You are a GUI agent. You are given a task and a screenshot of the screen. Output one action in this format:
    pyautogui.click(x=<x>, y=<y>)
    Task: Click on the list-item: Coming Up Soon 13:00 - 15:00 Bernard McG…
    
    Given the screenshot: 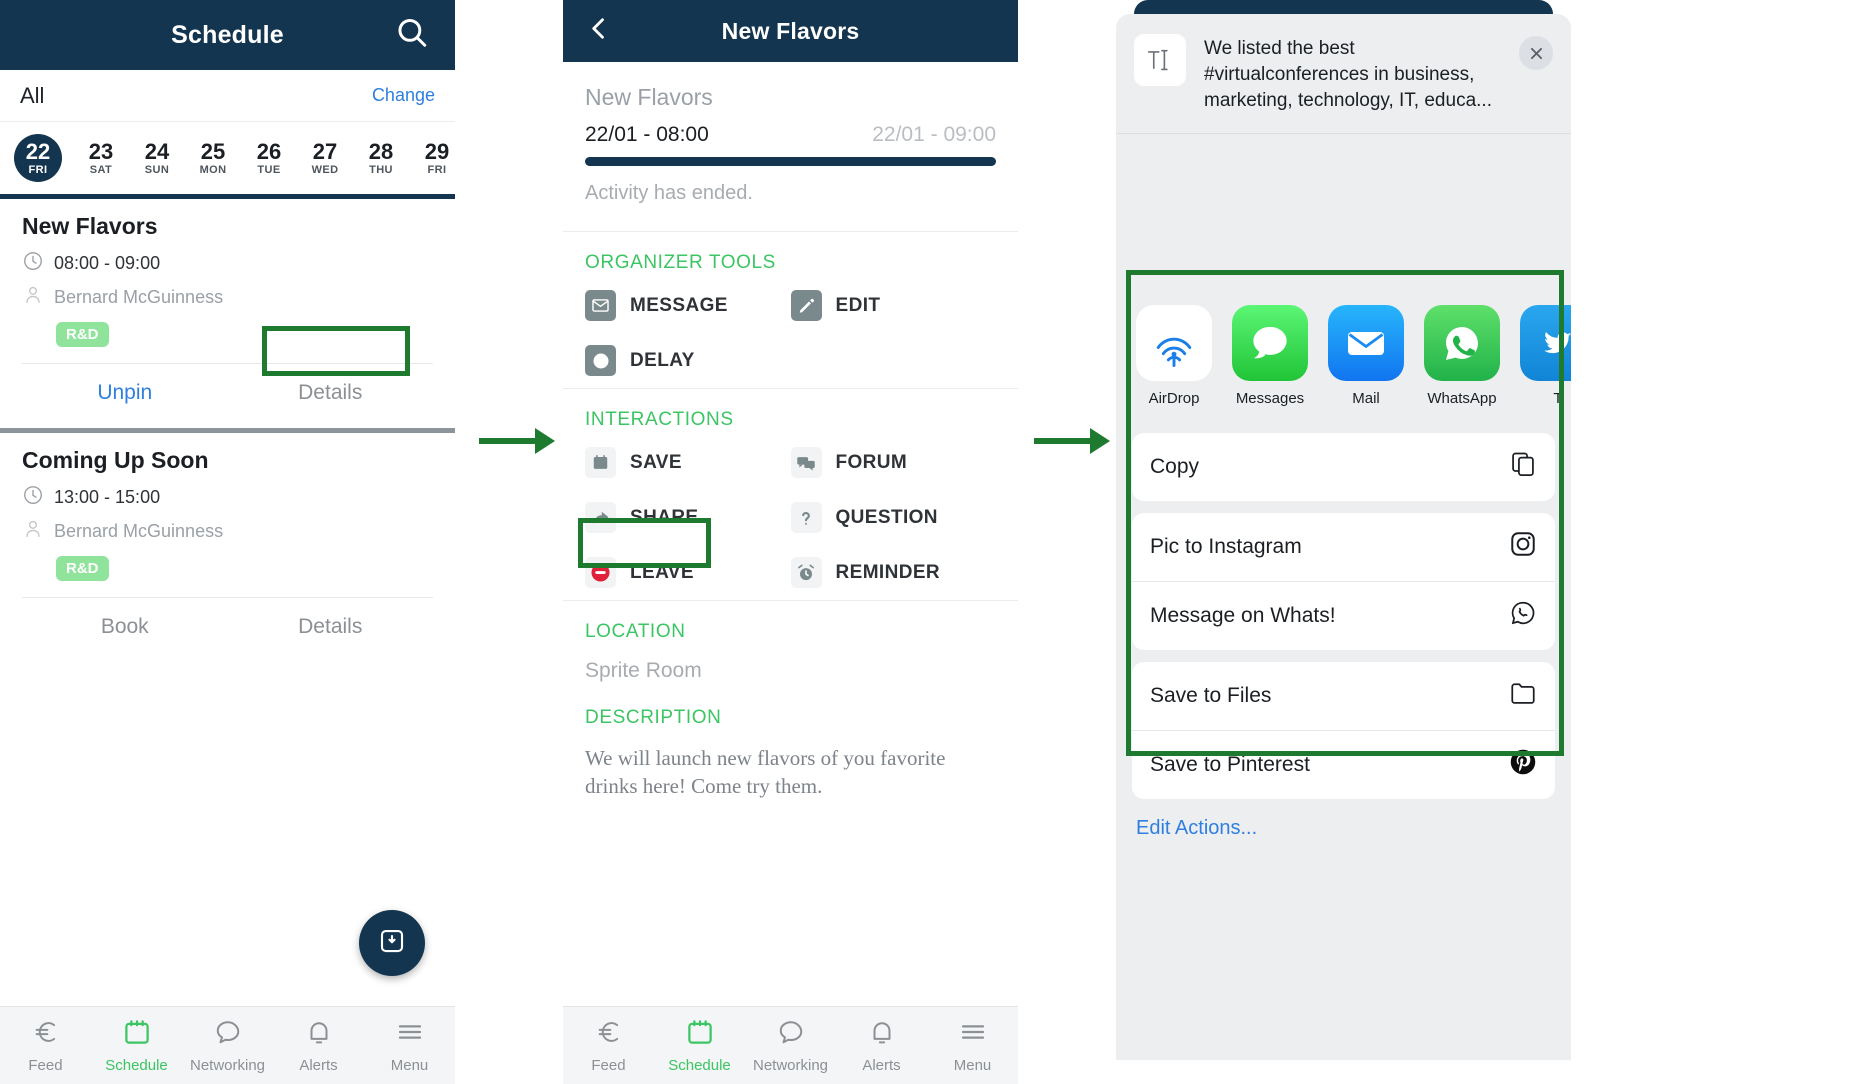 What is the action you would take?
    pyautogui.click(x=227, y=547)
    